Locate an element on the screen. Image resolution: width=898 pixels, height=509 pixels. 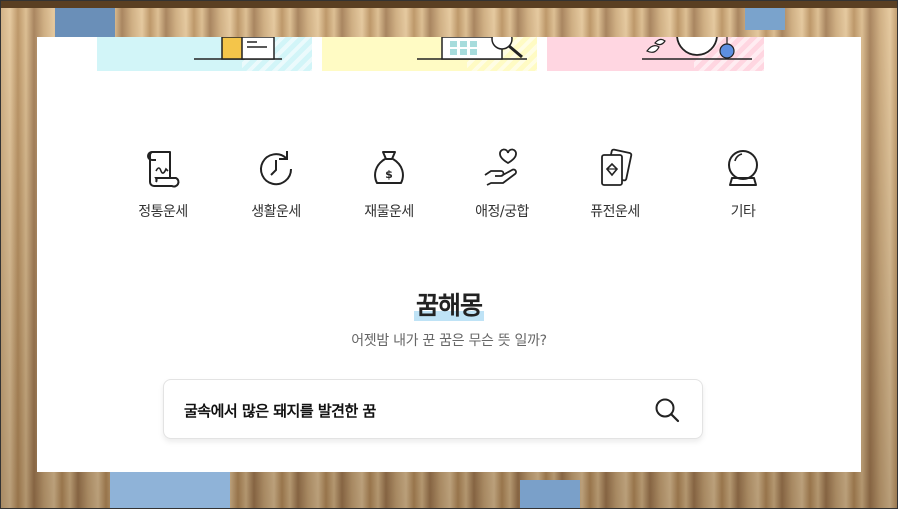
category-label: 퓨전운세 is located at coordinates (615, 212).